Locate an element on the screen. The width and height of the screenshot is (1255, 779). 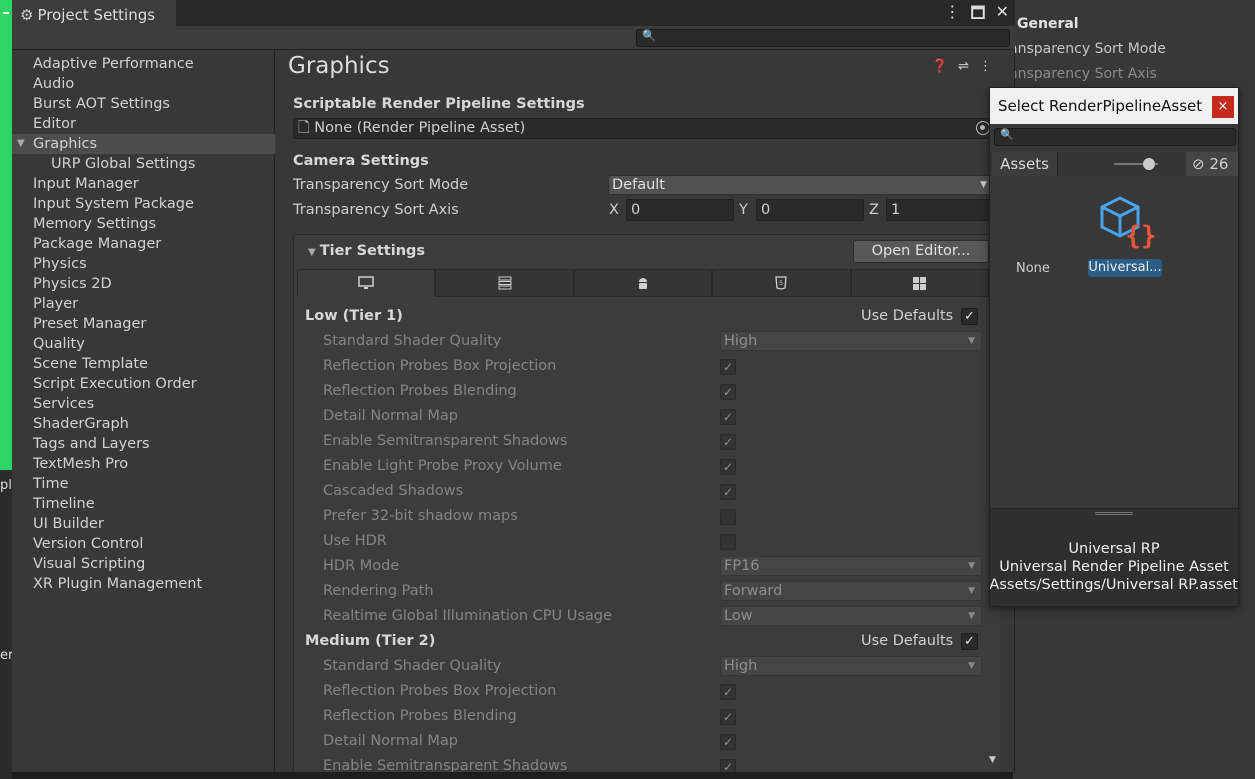
sidebar-item-visual-scripting: Visual Scripting is located at coordinates (143, 564).